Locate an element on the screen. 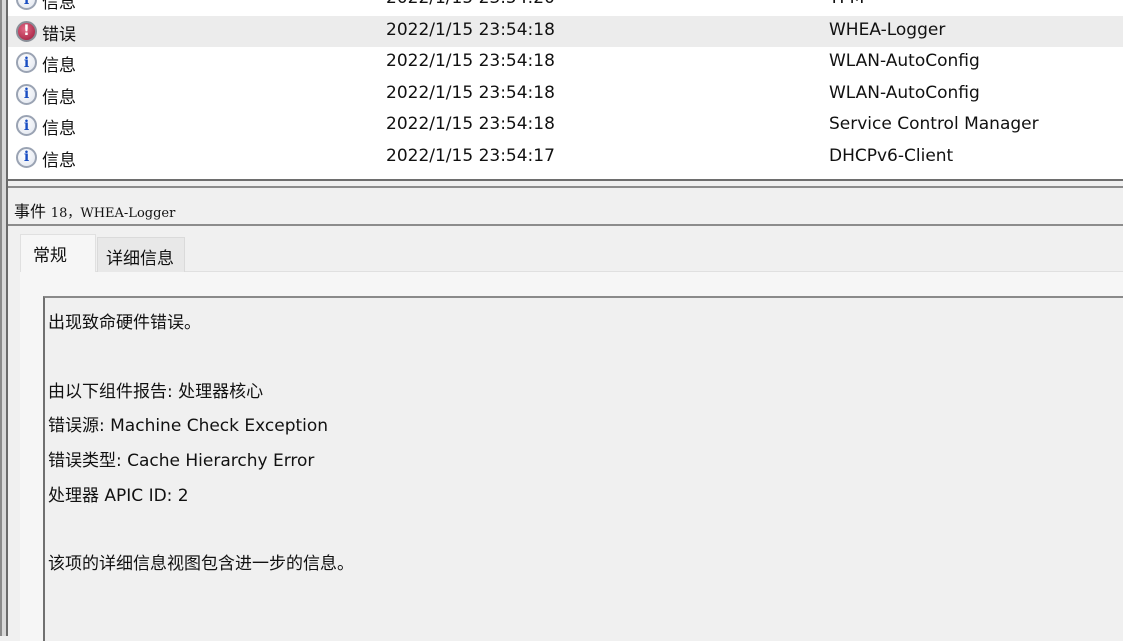  splitter-edge is located at coordinates (4, 318).